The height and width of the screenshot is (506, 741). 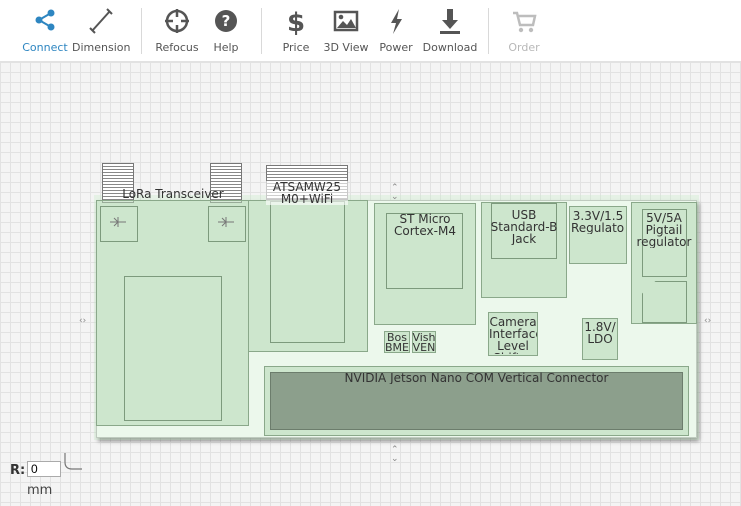 I want to click on dimension-label: Dimension, so click(x=101, y=47).